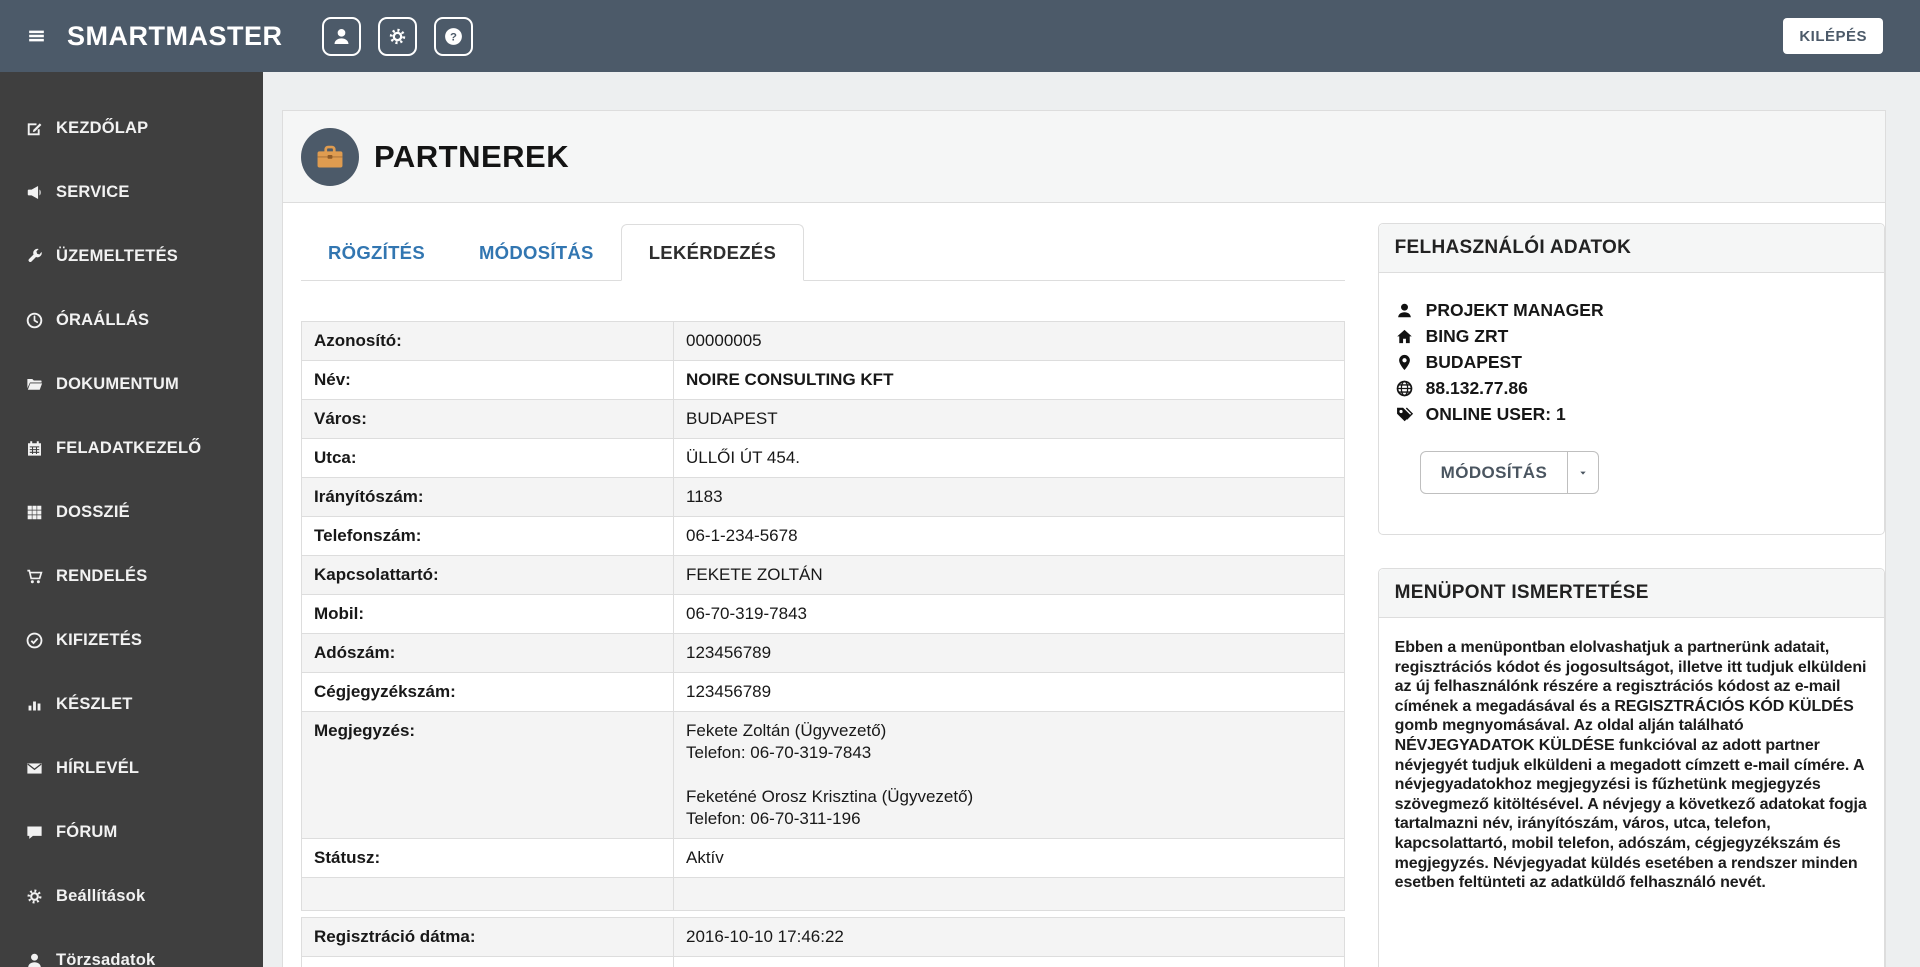 This screenshot has height=967, width=1920. Describe the element at coordinates (1631, 388) in the screenshot. I see `user-info-item: 88.132.77.86` at that location.